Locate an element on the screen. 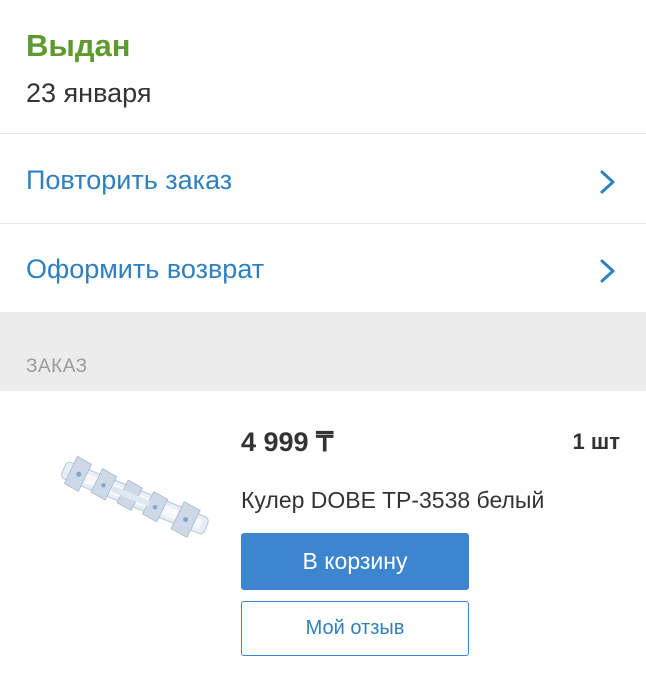 The width and height of the screenshot is (646, 699). order-section-label: ЗАКАЗ is located at coordinates (57, 366).